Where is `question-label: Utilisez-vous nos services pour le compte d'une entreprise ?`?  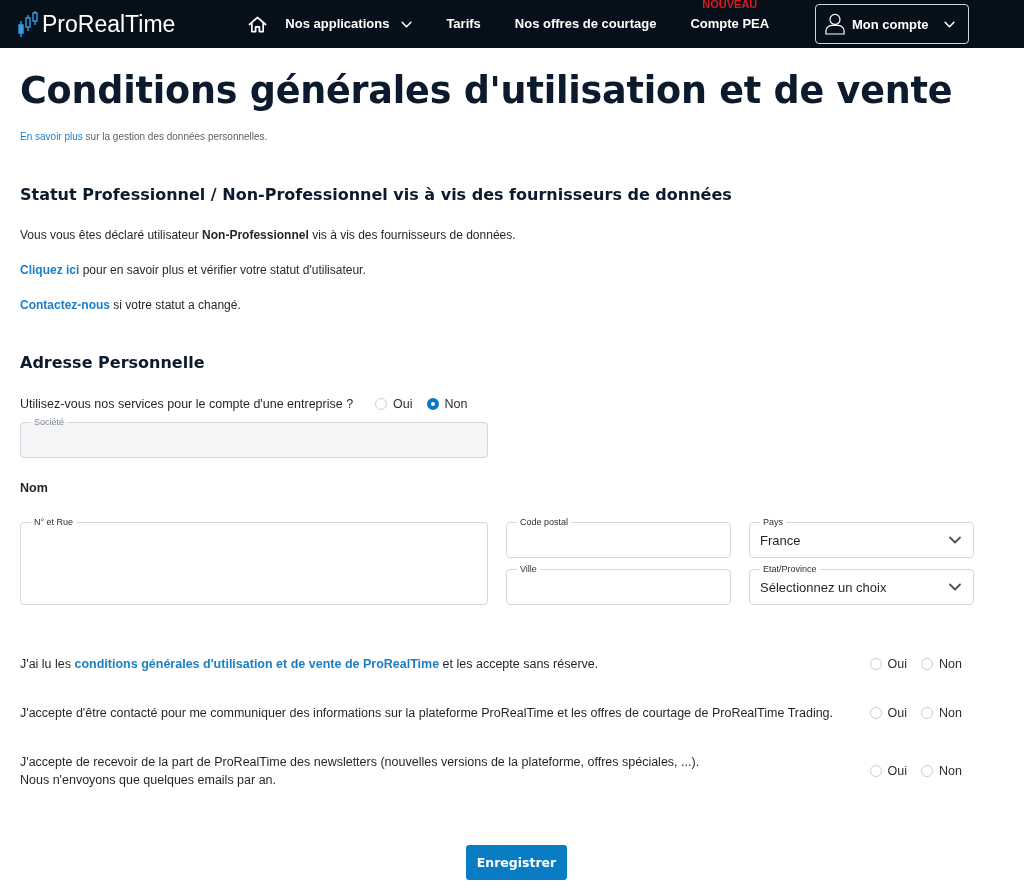
question-label: Utilisez-vous nos services pour le compte d'une entreprise ? is located at coordinates (187, 404).